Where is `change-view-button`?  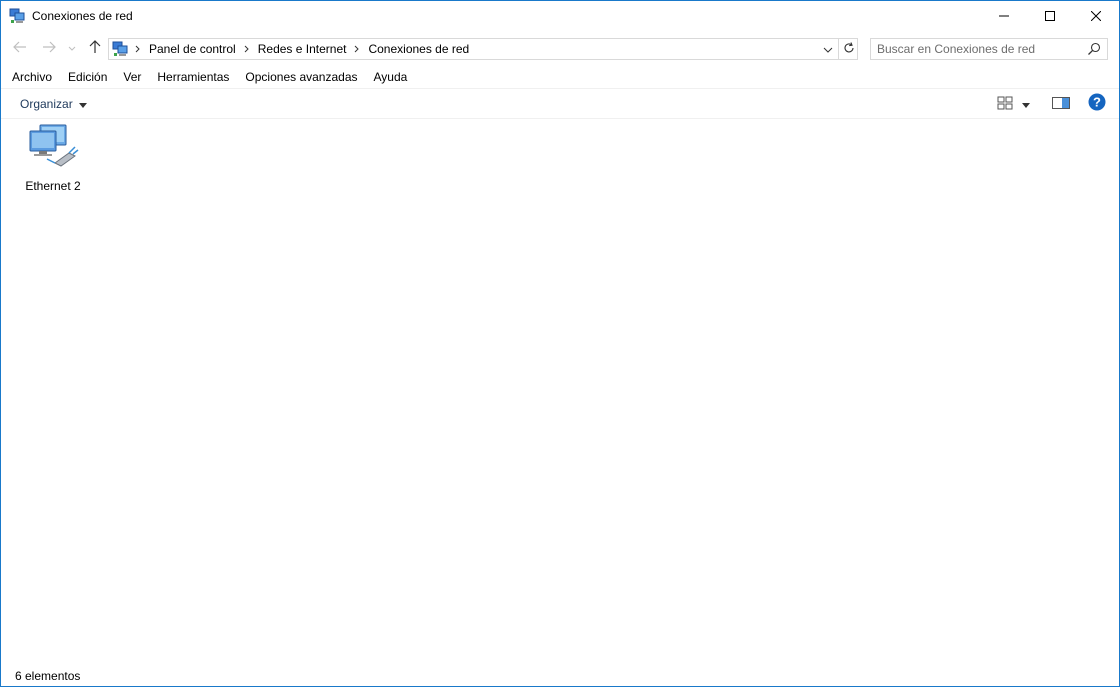
change-view-button is located at coordinates (1005, 104).